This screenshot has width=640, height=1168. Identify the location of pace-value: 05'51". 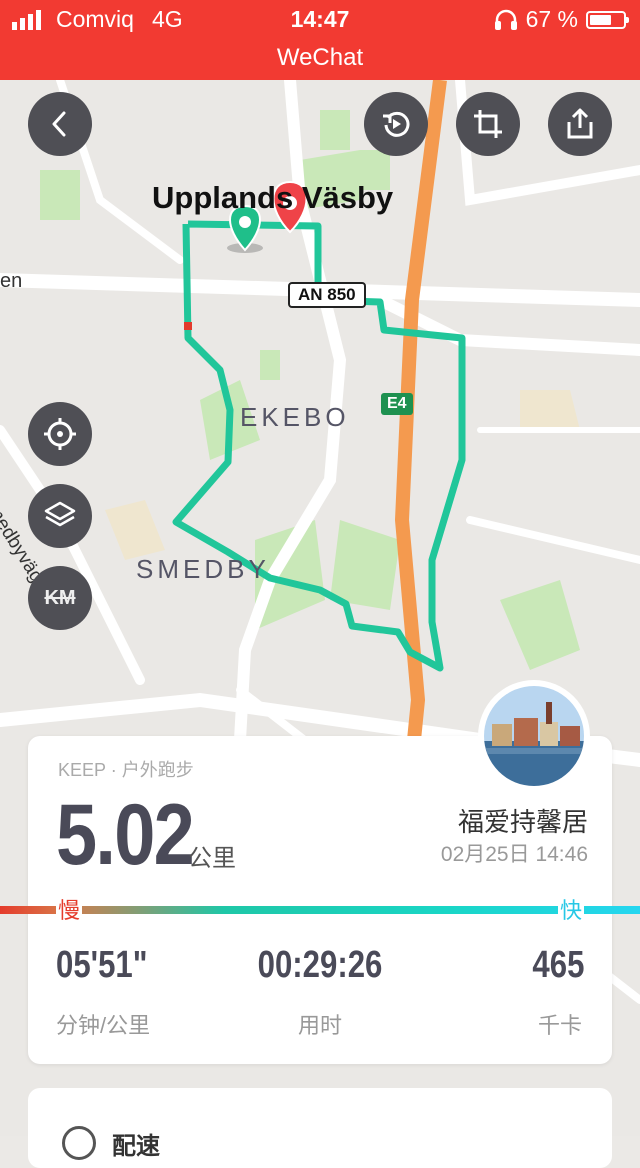
(102, 965).